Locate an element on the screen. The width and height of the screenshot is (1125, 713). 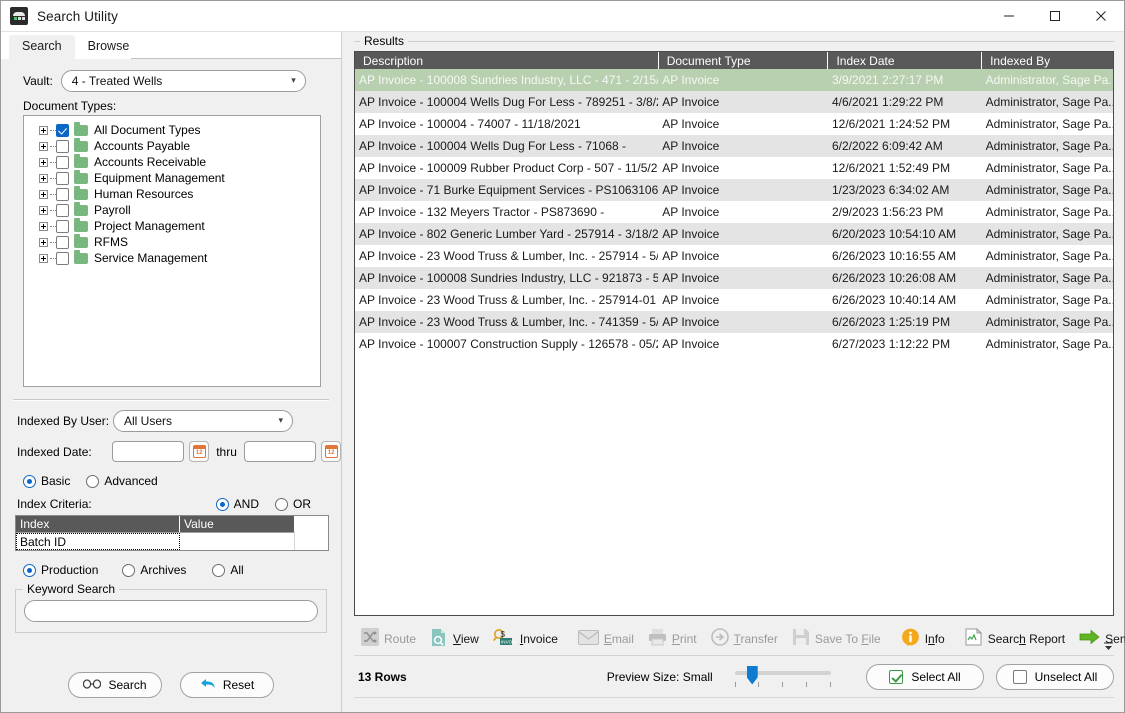
invoice-button: $ INVOICE Invoice is located at coordinates (525, 639).